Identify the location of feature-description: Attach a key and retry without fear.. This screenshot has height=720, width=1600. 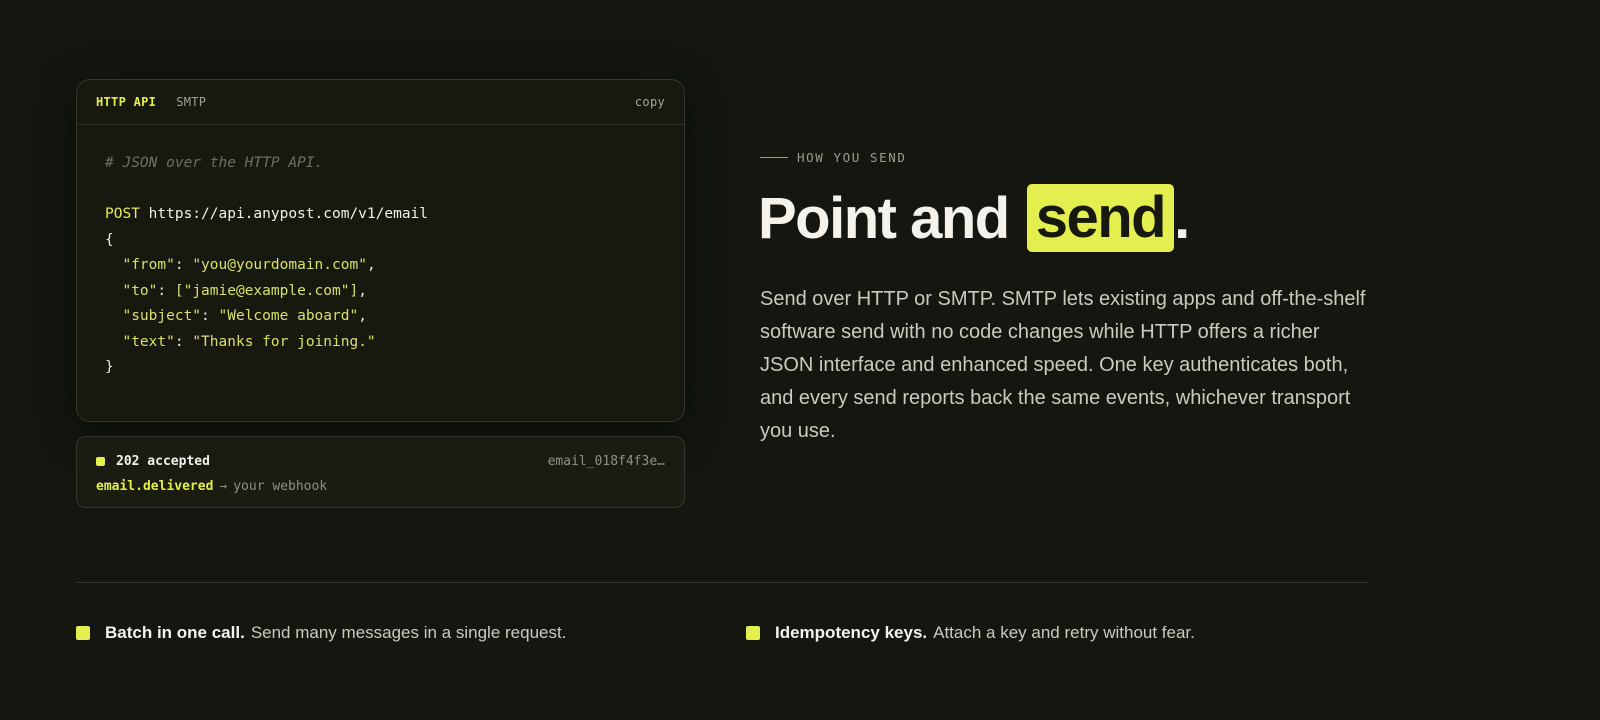
(1064, 632).